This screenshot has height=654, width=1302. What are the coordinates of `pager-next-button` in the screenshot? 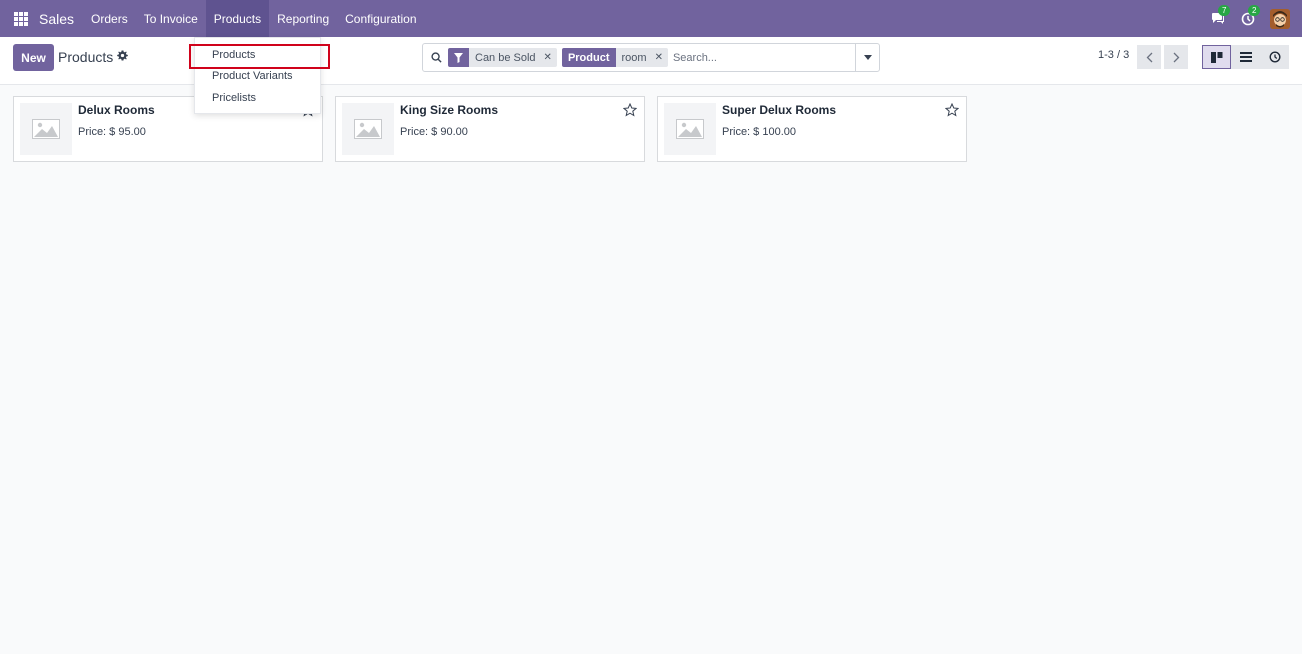 It's located at (1176, 57).